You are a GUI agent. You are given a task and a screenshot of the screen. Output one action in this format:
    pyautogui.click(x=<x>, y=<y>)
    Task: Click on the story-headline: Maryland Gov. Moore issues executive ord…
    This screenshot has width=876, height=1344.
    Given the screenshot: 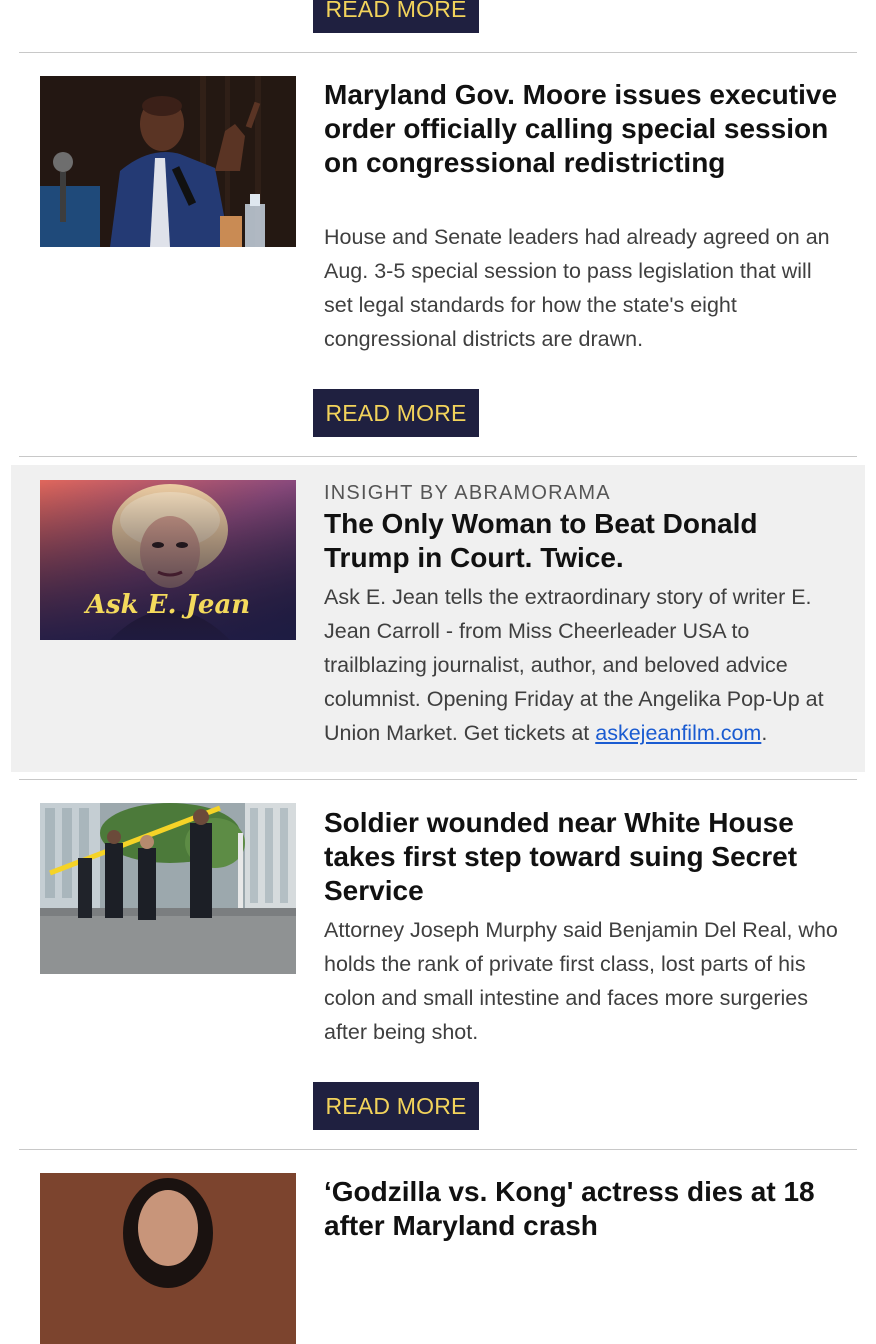 What is the action you would take?
    pyautogui.click(x=584, y=129)
    